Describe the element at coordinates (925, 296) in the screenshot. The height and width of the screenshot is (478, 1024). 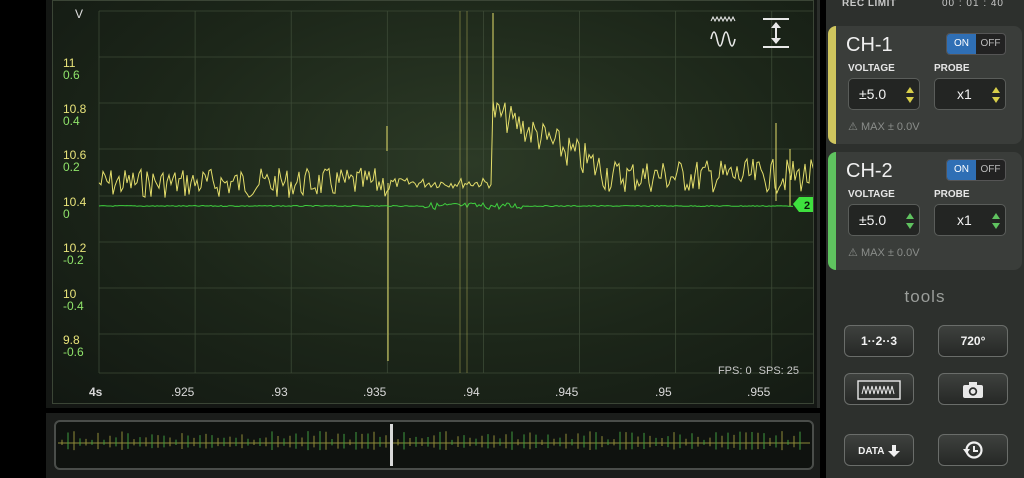
I see `tools-title: tools` at that location.